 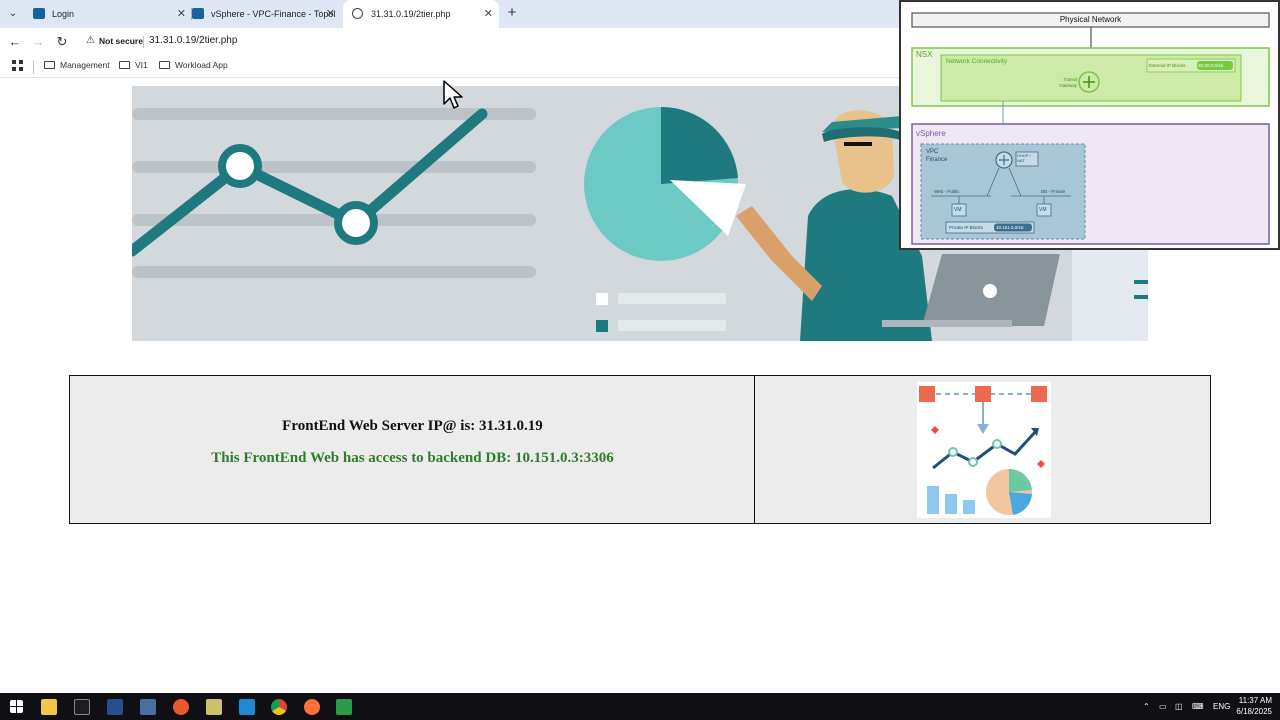 I want to click on address-bar: ⚠ Not secure 31.31.0.19/2tier.php, so click(x=495, y=42).